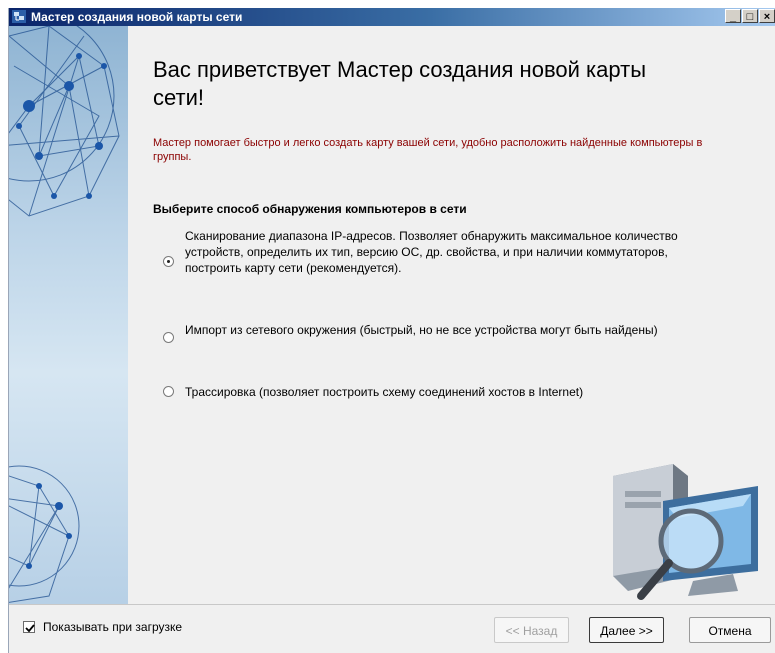  Describe the element at coordinates (137, 17) in the screenshot. I see `window-title: Мастер создания новой карты сети` at that location.